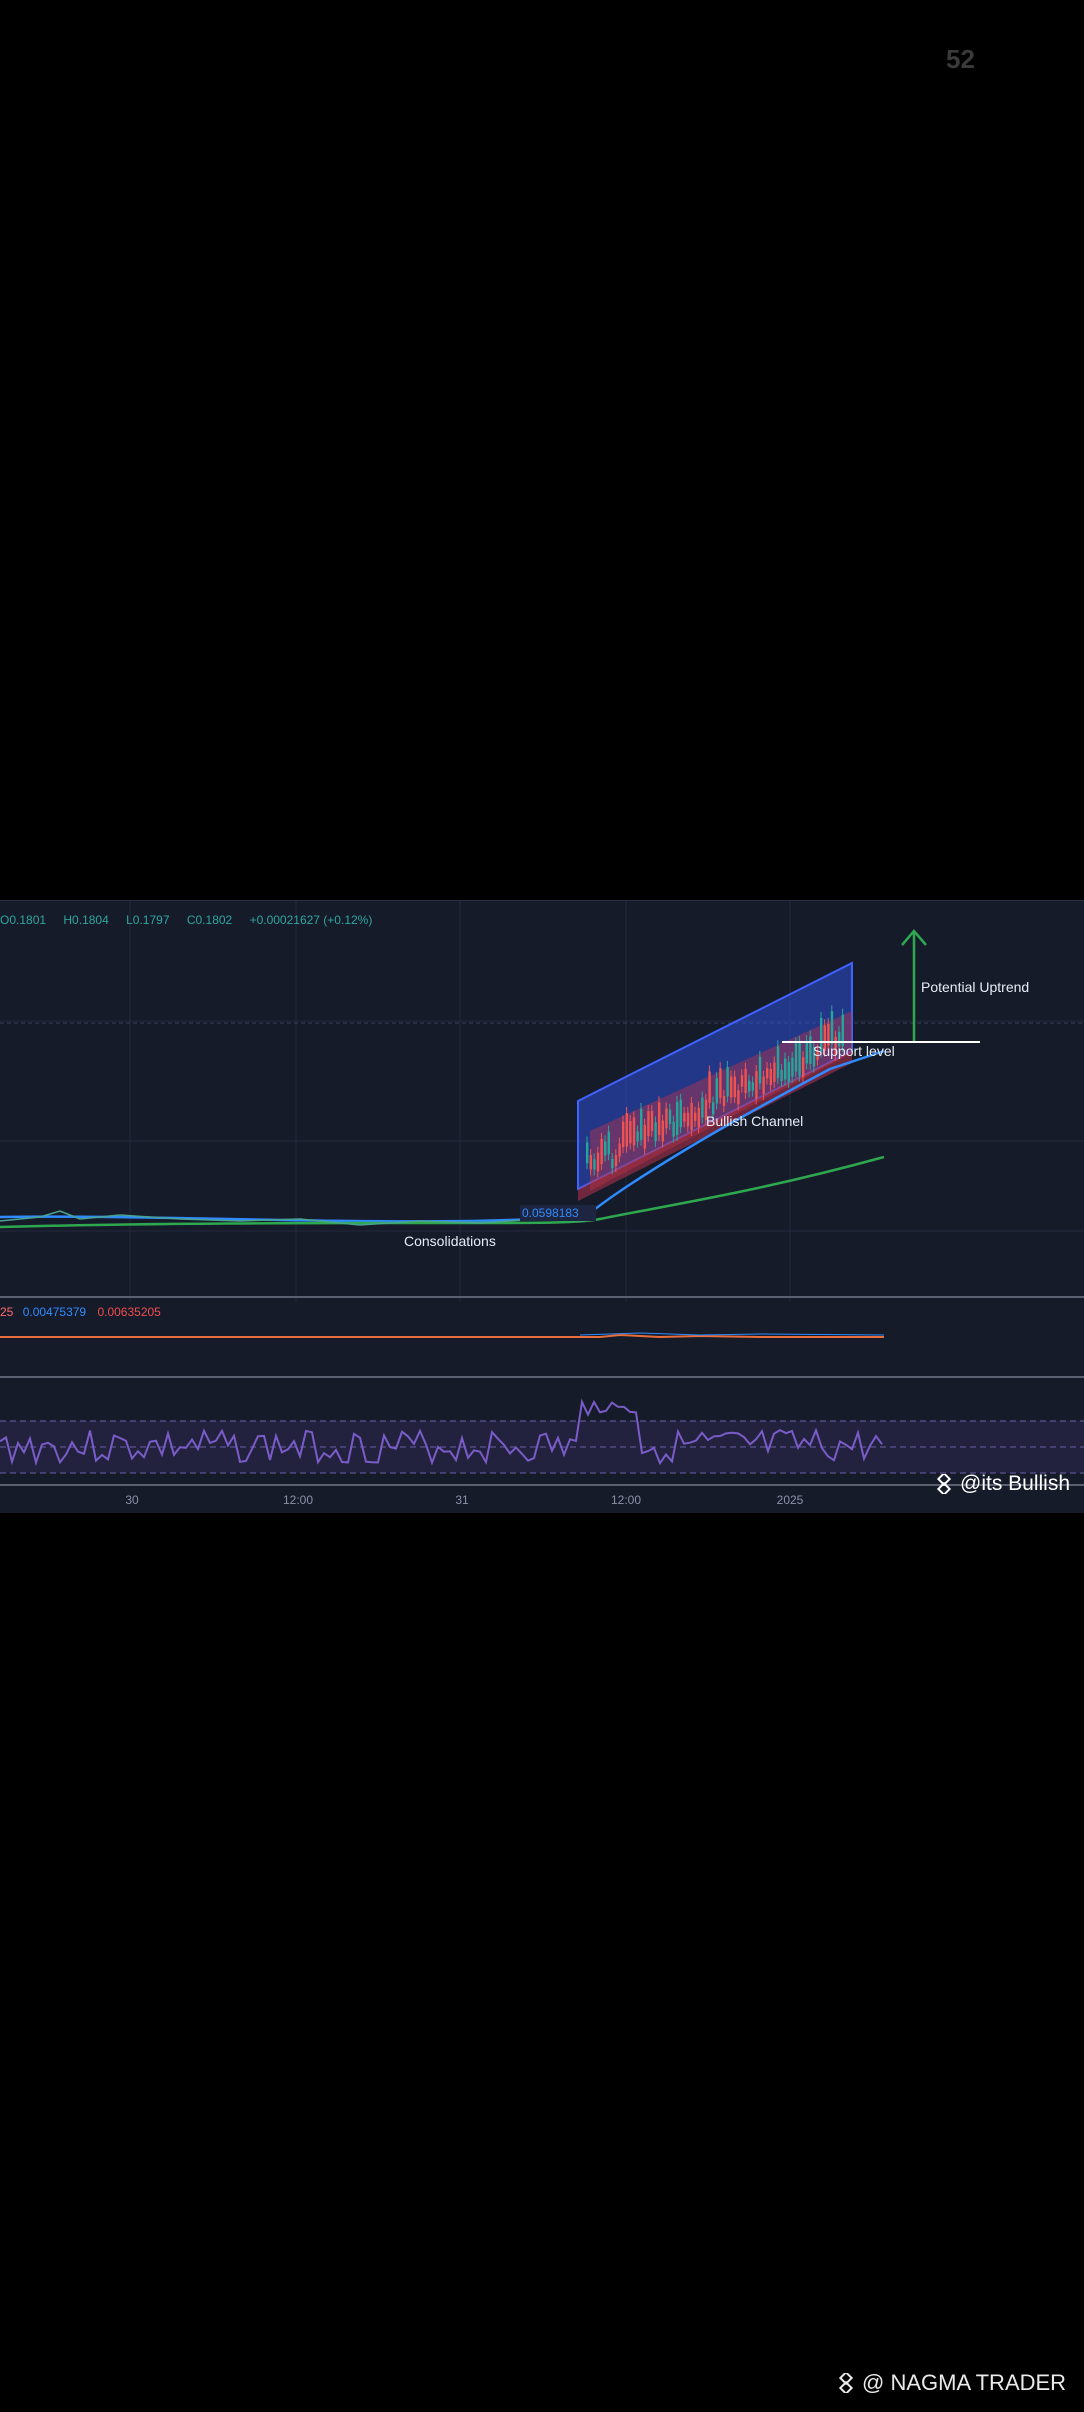 The width and height of the screenshot is (1084, 2412). Describe the element at coordinates (550, 1213) in the screenshot. I see `price-label: 0.0598183` at that location.